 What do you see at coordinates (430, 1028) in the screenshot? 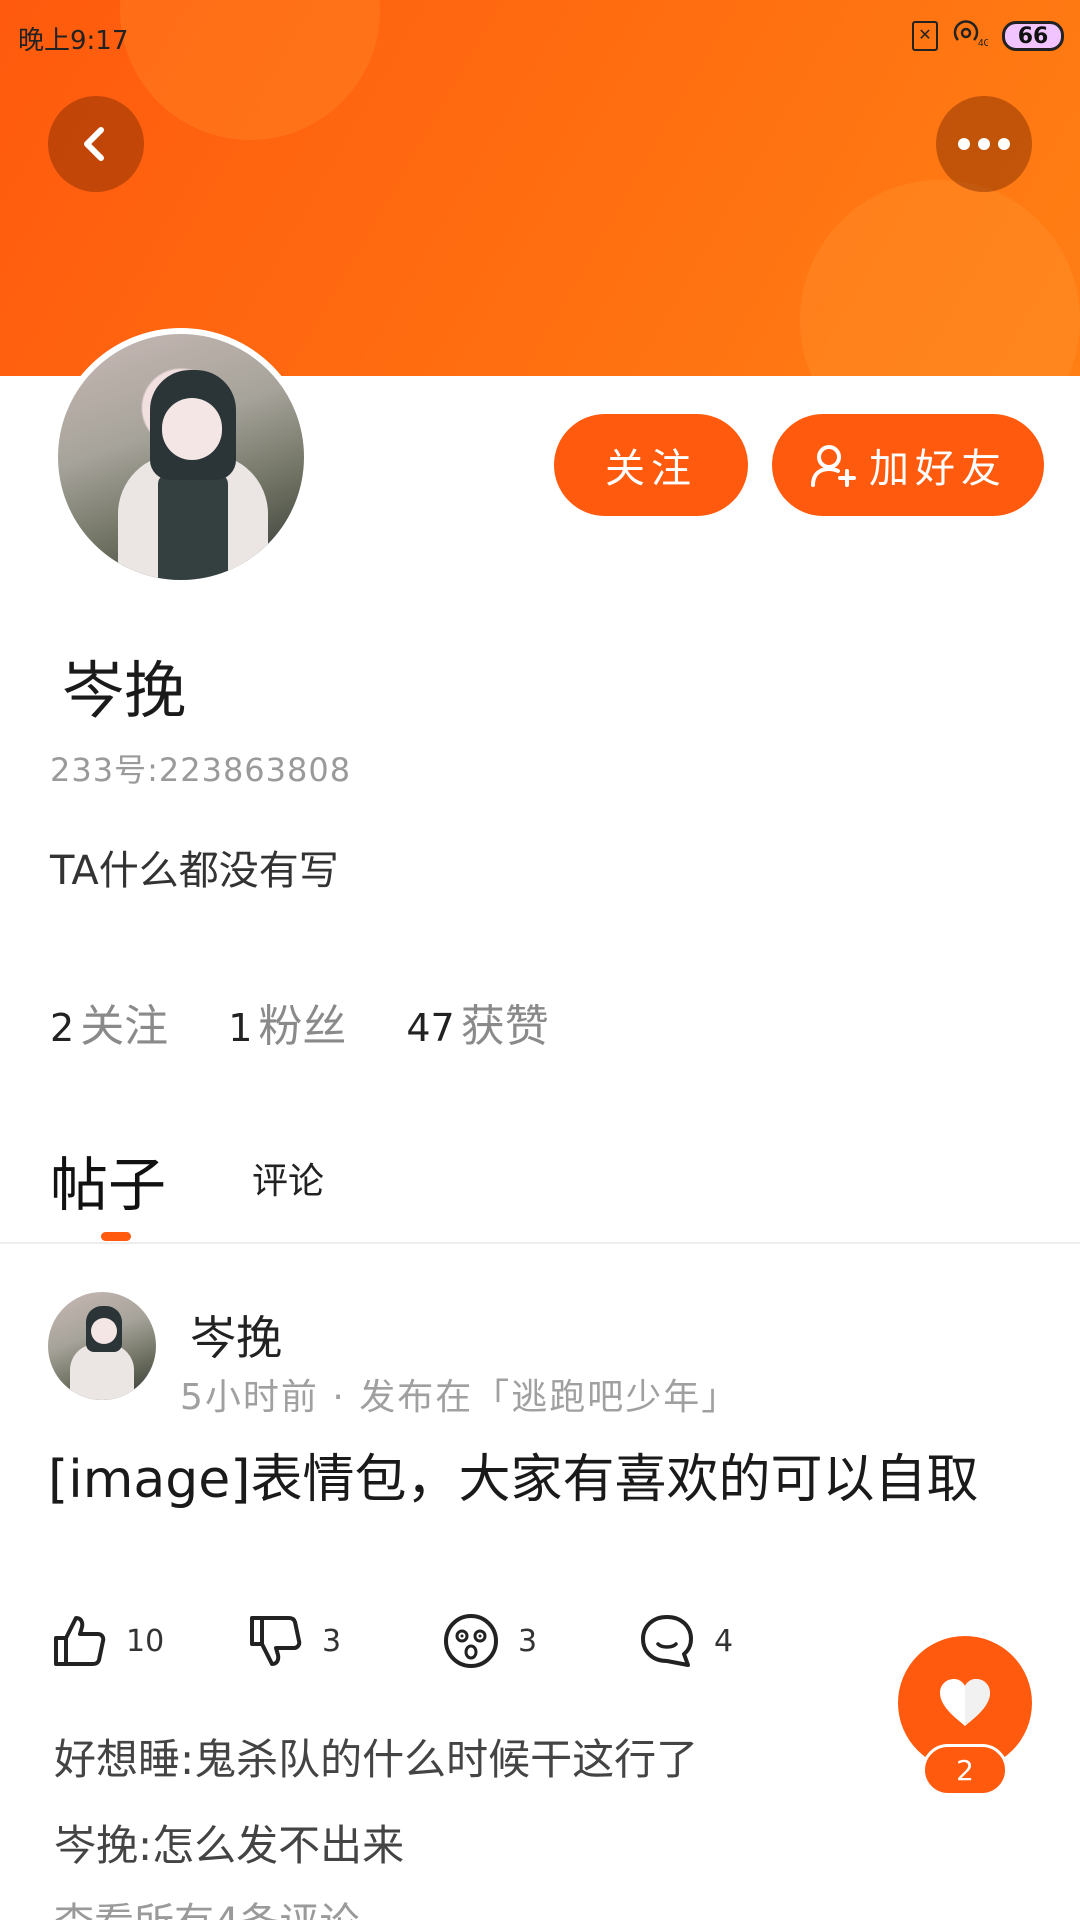
I see `stat-likes-count: 47` at bounding box center [430, 1028].